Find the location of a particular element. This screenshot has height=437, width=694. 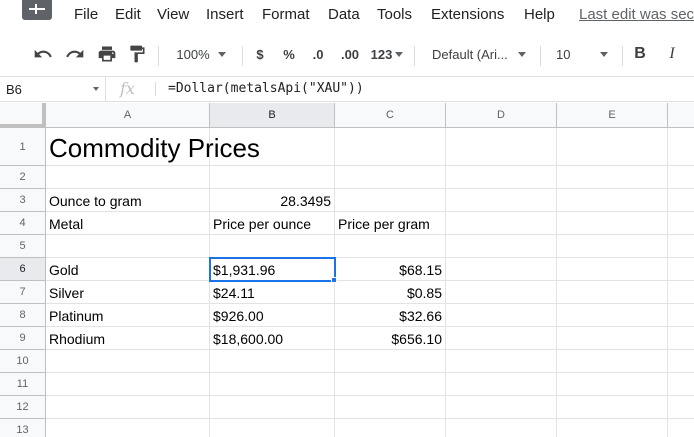

cell-c1 is located at coordinates (390, 147).